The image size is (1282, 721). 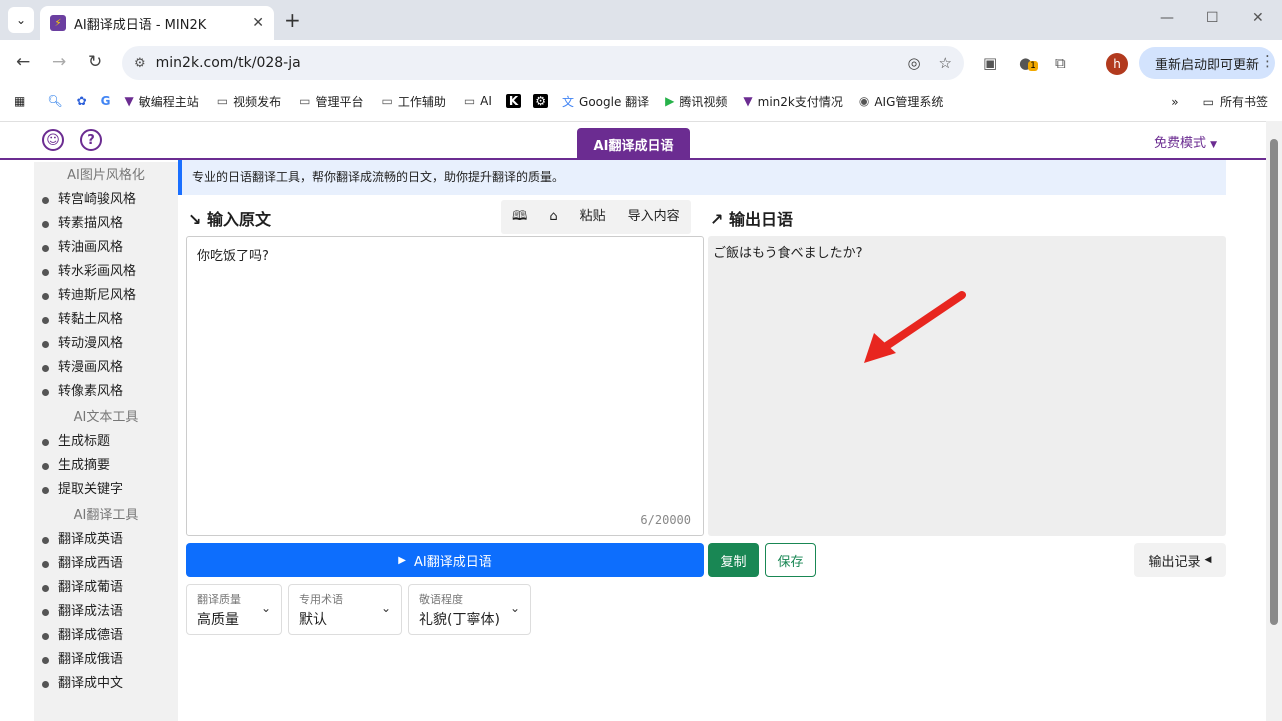 I want to click on book-icon: 🕮, so click(x=519, y=217).